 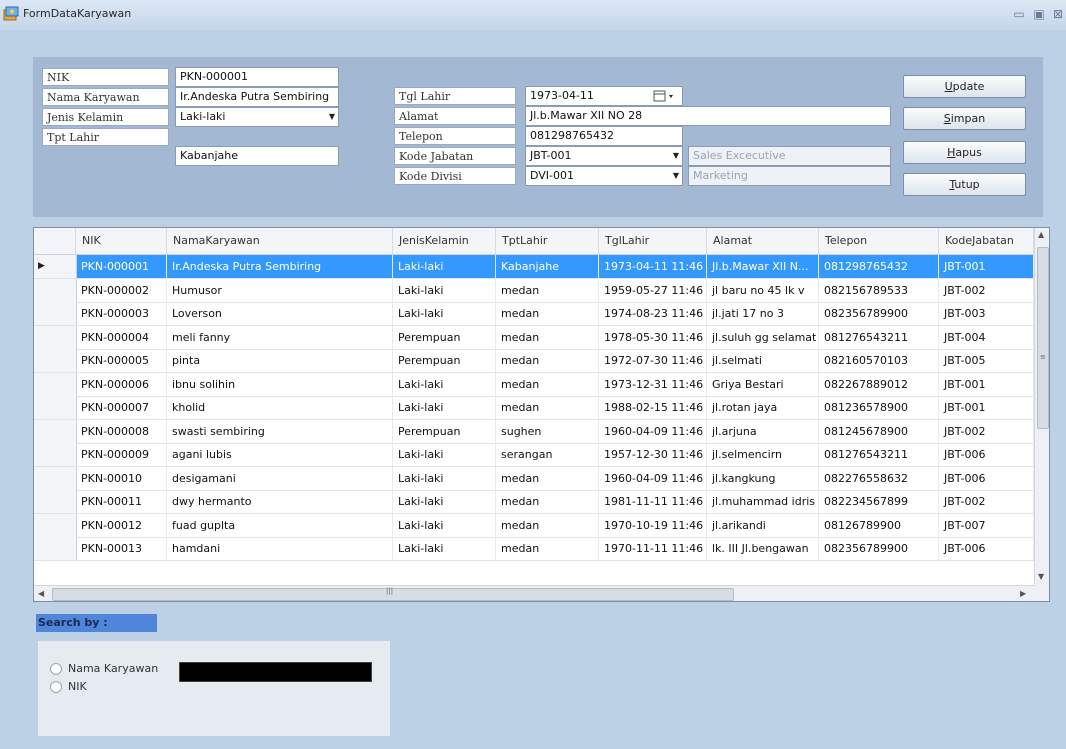 I want to click on column-header-alamat: Alamat, so click(x=763, y=241).